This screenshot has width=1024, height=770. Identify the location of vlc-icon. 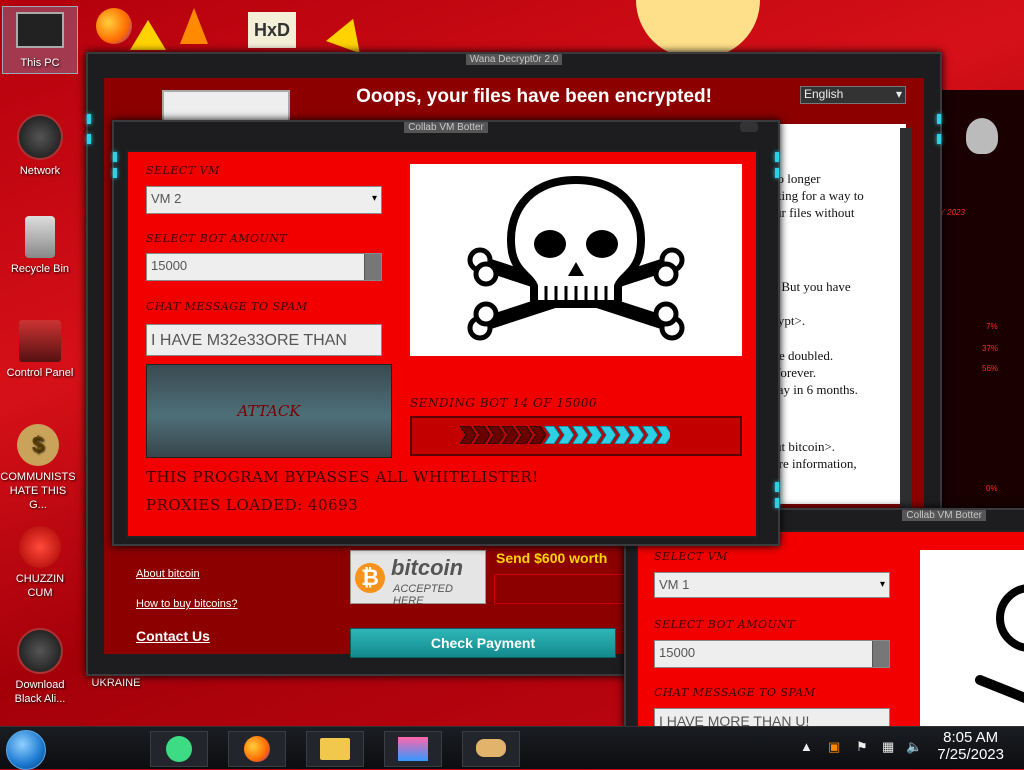
(194, 26).